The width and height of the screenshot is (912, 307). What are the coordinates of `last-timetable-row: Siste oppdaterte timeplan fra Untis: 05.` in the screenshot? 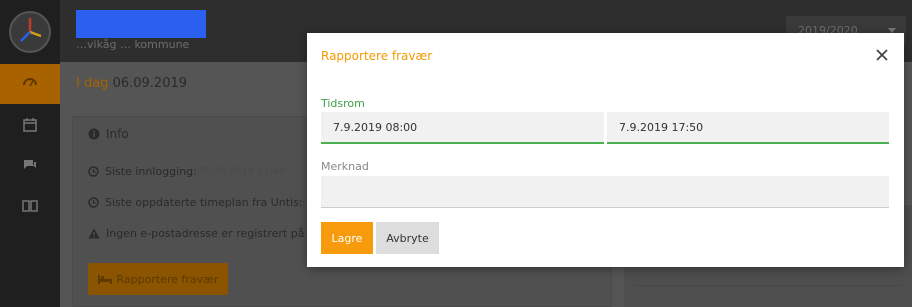 It's located at (203, 202).